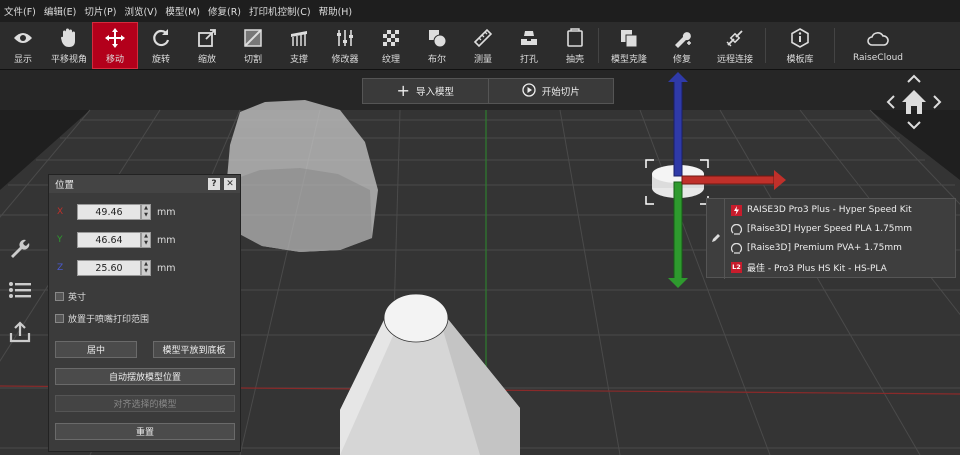 This screenshot has height=455, width=960. I want to click on tool-boolean-button: 布尔, so click(437, 45).